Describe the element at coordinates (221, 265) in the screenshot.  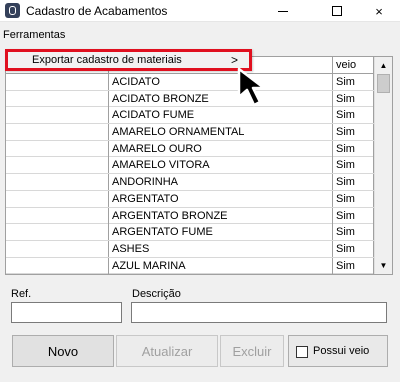
I see `cell-descricao: AZUL MARINA` at that location.